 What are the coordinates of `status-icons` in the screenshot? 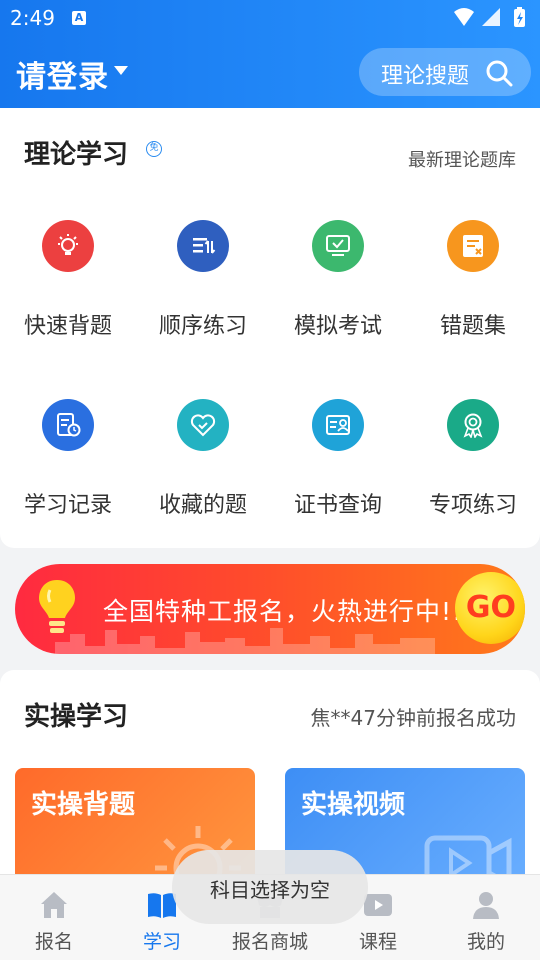 It's located at (489, 17).